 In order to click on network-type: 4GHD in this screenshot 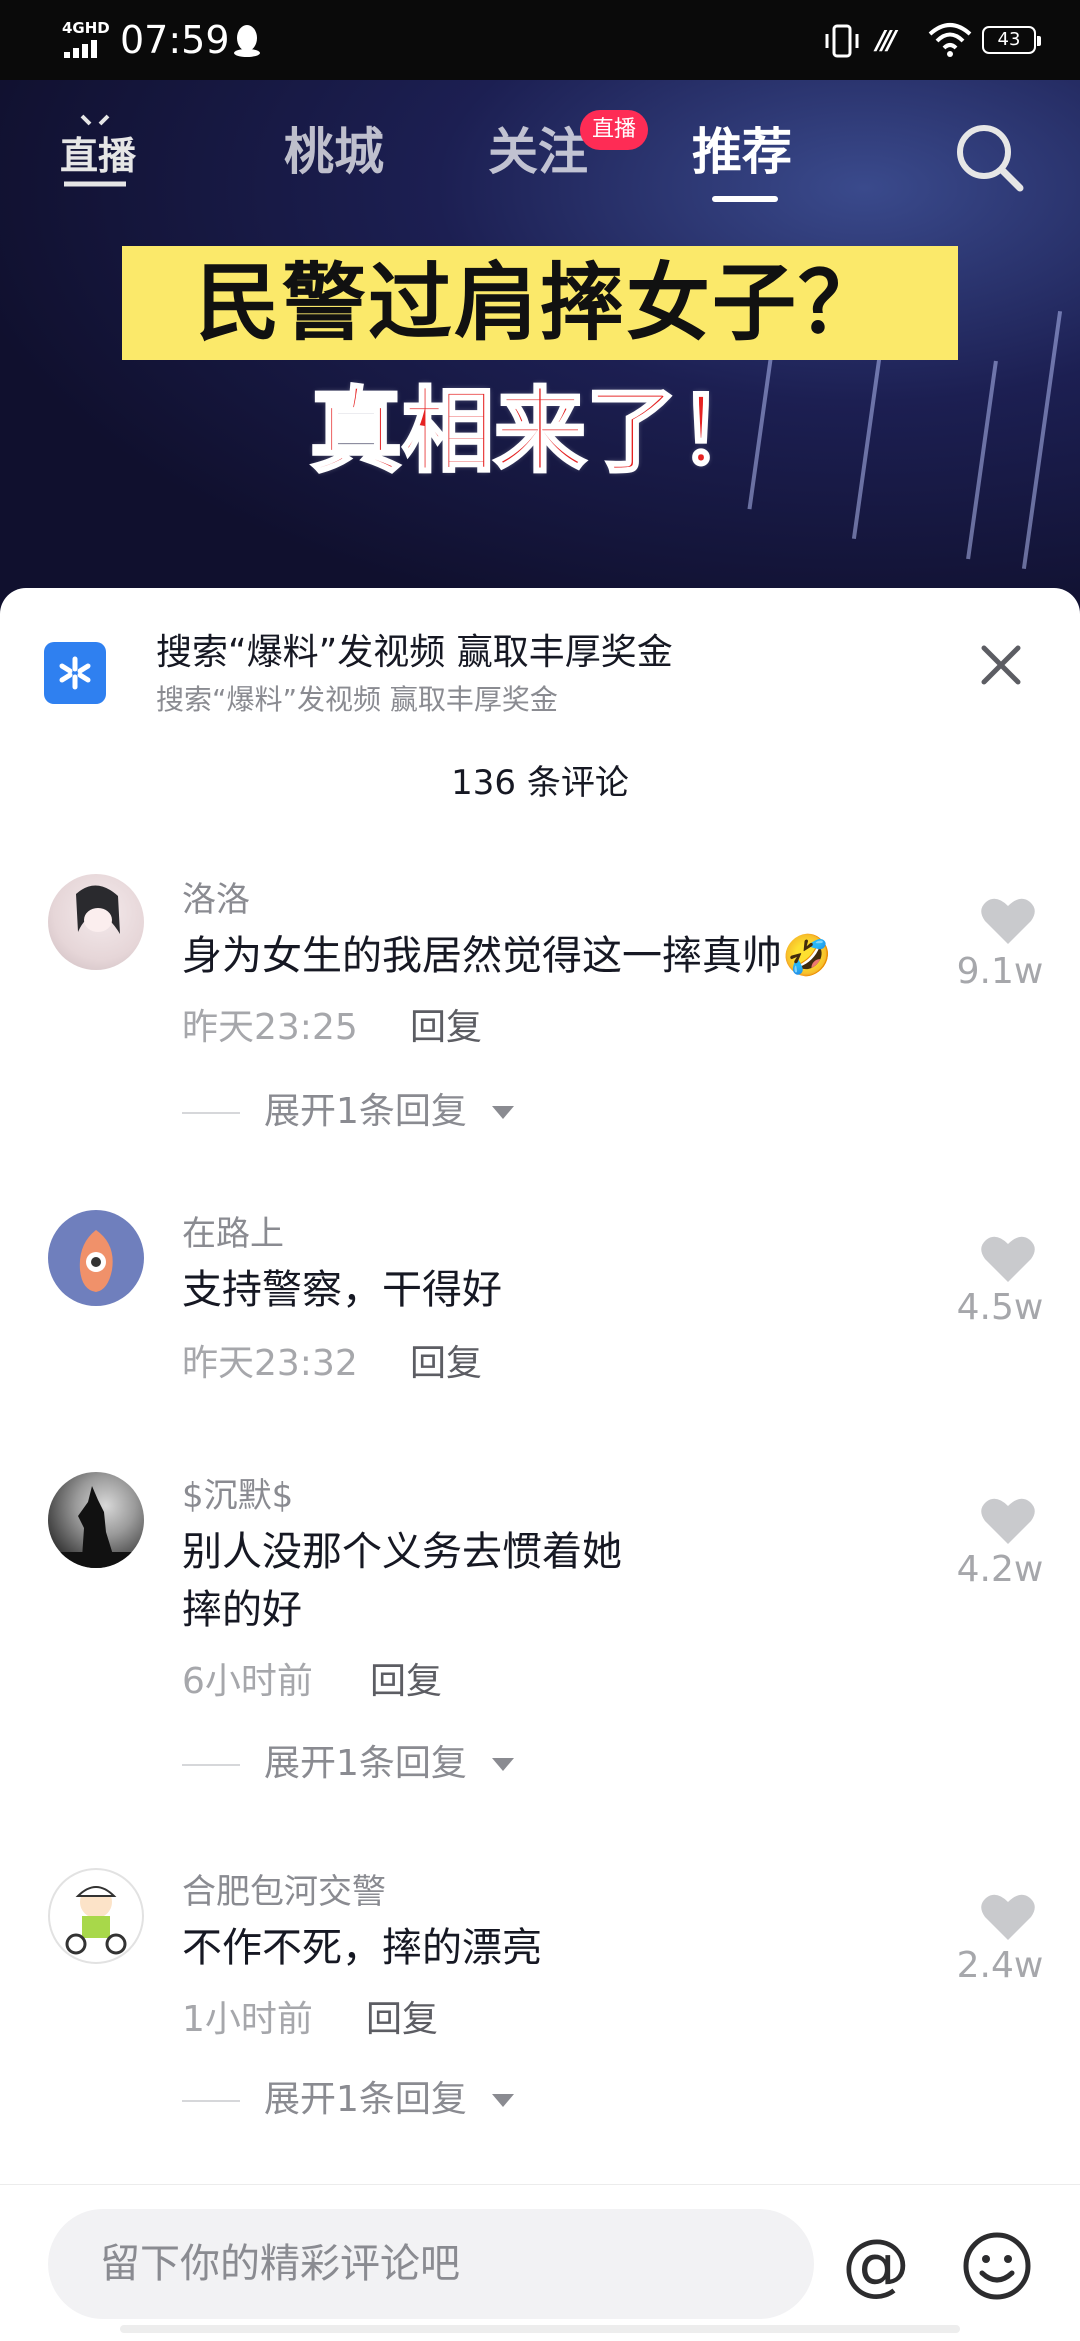, I will do `click(86, 28)`.